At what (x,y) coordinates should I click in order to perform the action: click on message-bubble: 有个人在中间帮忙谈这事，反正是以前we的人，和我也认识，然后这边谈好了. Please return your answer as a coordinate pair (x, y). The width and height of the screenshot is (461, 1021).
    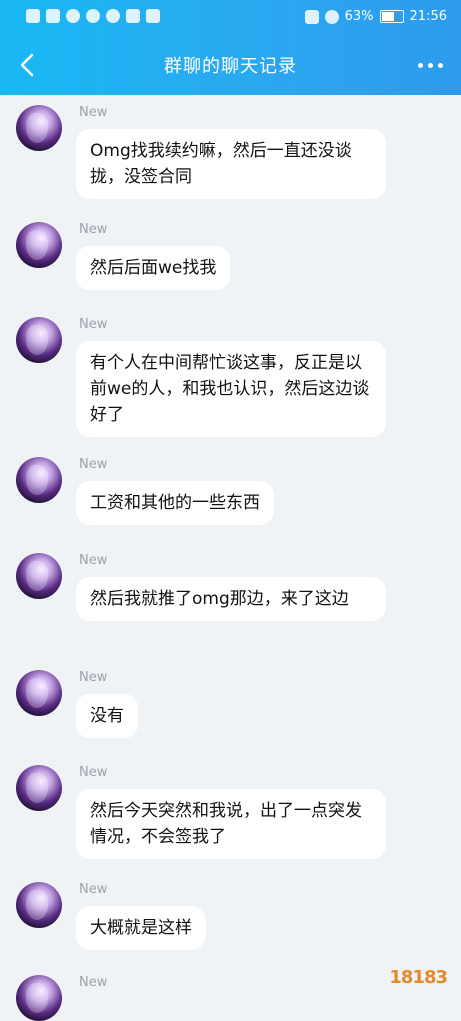
    Looking at the image, I should click on (231, 389).